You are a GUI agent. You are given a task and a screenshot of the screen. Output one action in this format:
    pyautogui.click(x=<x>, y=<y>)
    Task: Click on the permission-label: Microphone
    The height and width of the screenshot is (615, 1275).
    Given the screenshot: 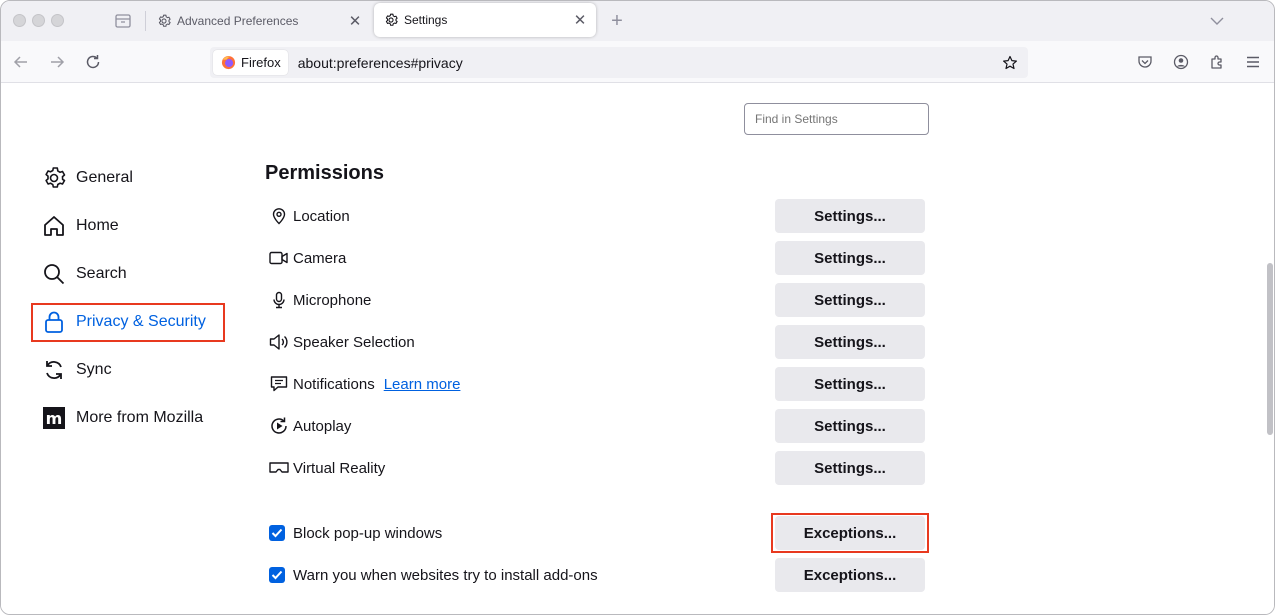 What is the action you would take?
    pyautogui.click(x=332, y=300)
    